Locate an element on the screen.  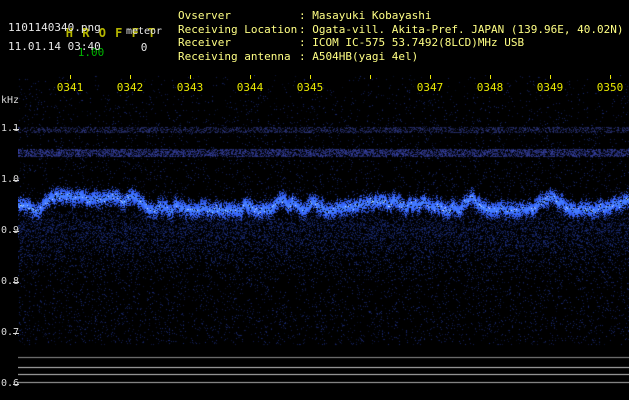
meteor-counter-label: meteor is located at coordinates (144, 31).